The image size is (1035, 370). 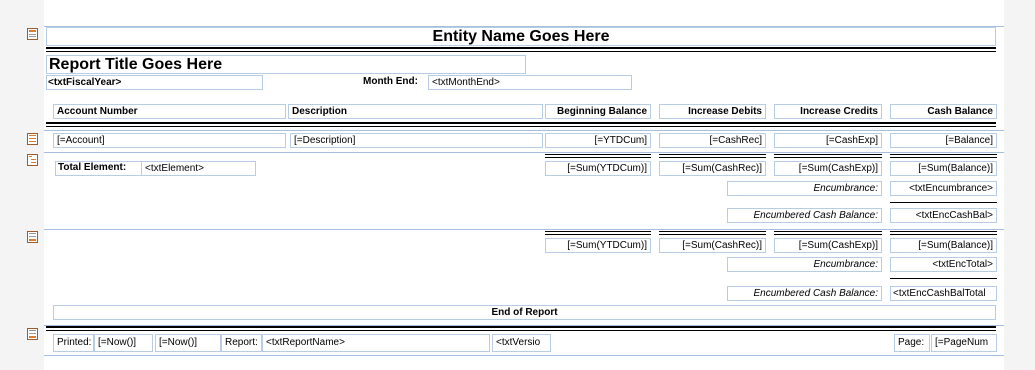 What do you see at coordinates (521, 343) in the screenshot?
I see `version-field: <txtVersio` at bounding box center [521, 343].